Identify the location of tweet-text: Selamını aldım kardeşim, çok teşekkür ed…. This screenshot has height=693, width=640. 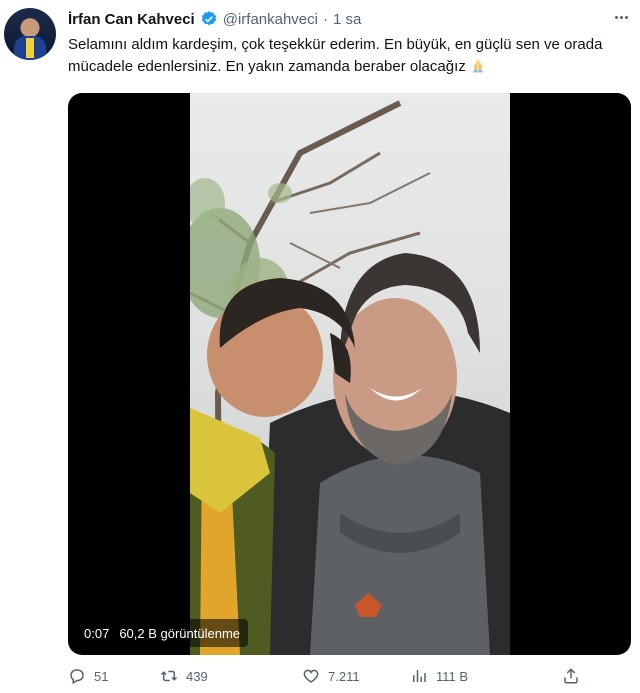
(350, 56).